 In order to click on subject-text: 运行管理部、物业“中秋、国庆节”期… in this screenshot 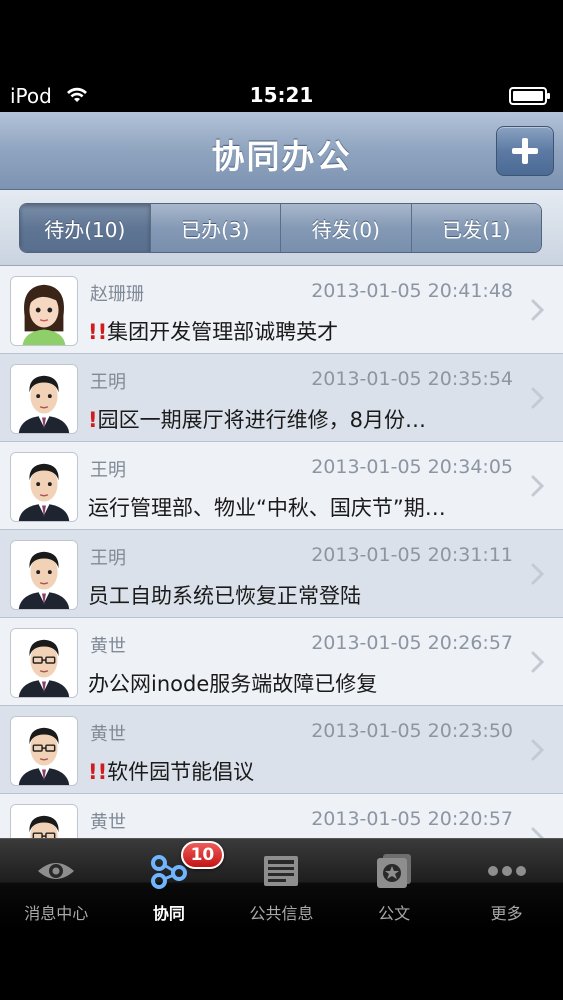, I will do `click(267, 508)`.